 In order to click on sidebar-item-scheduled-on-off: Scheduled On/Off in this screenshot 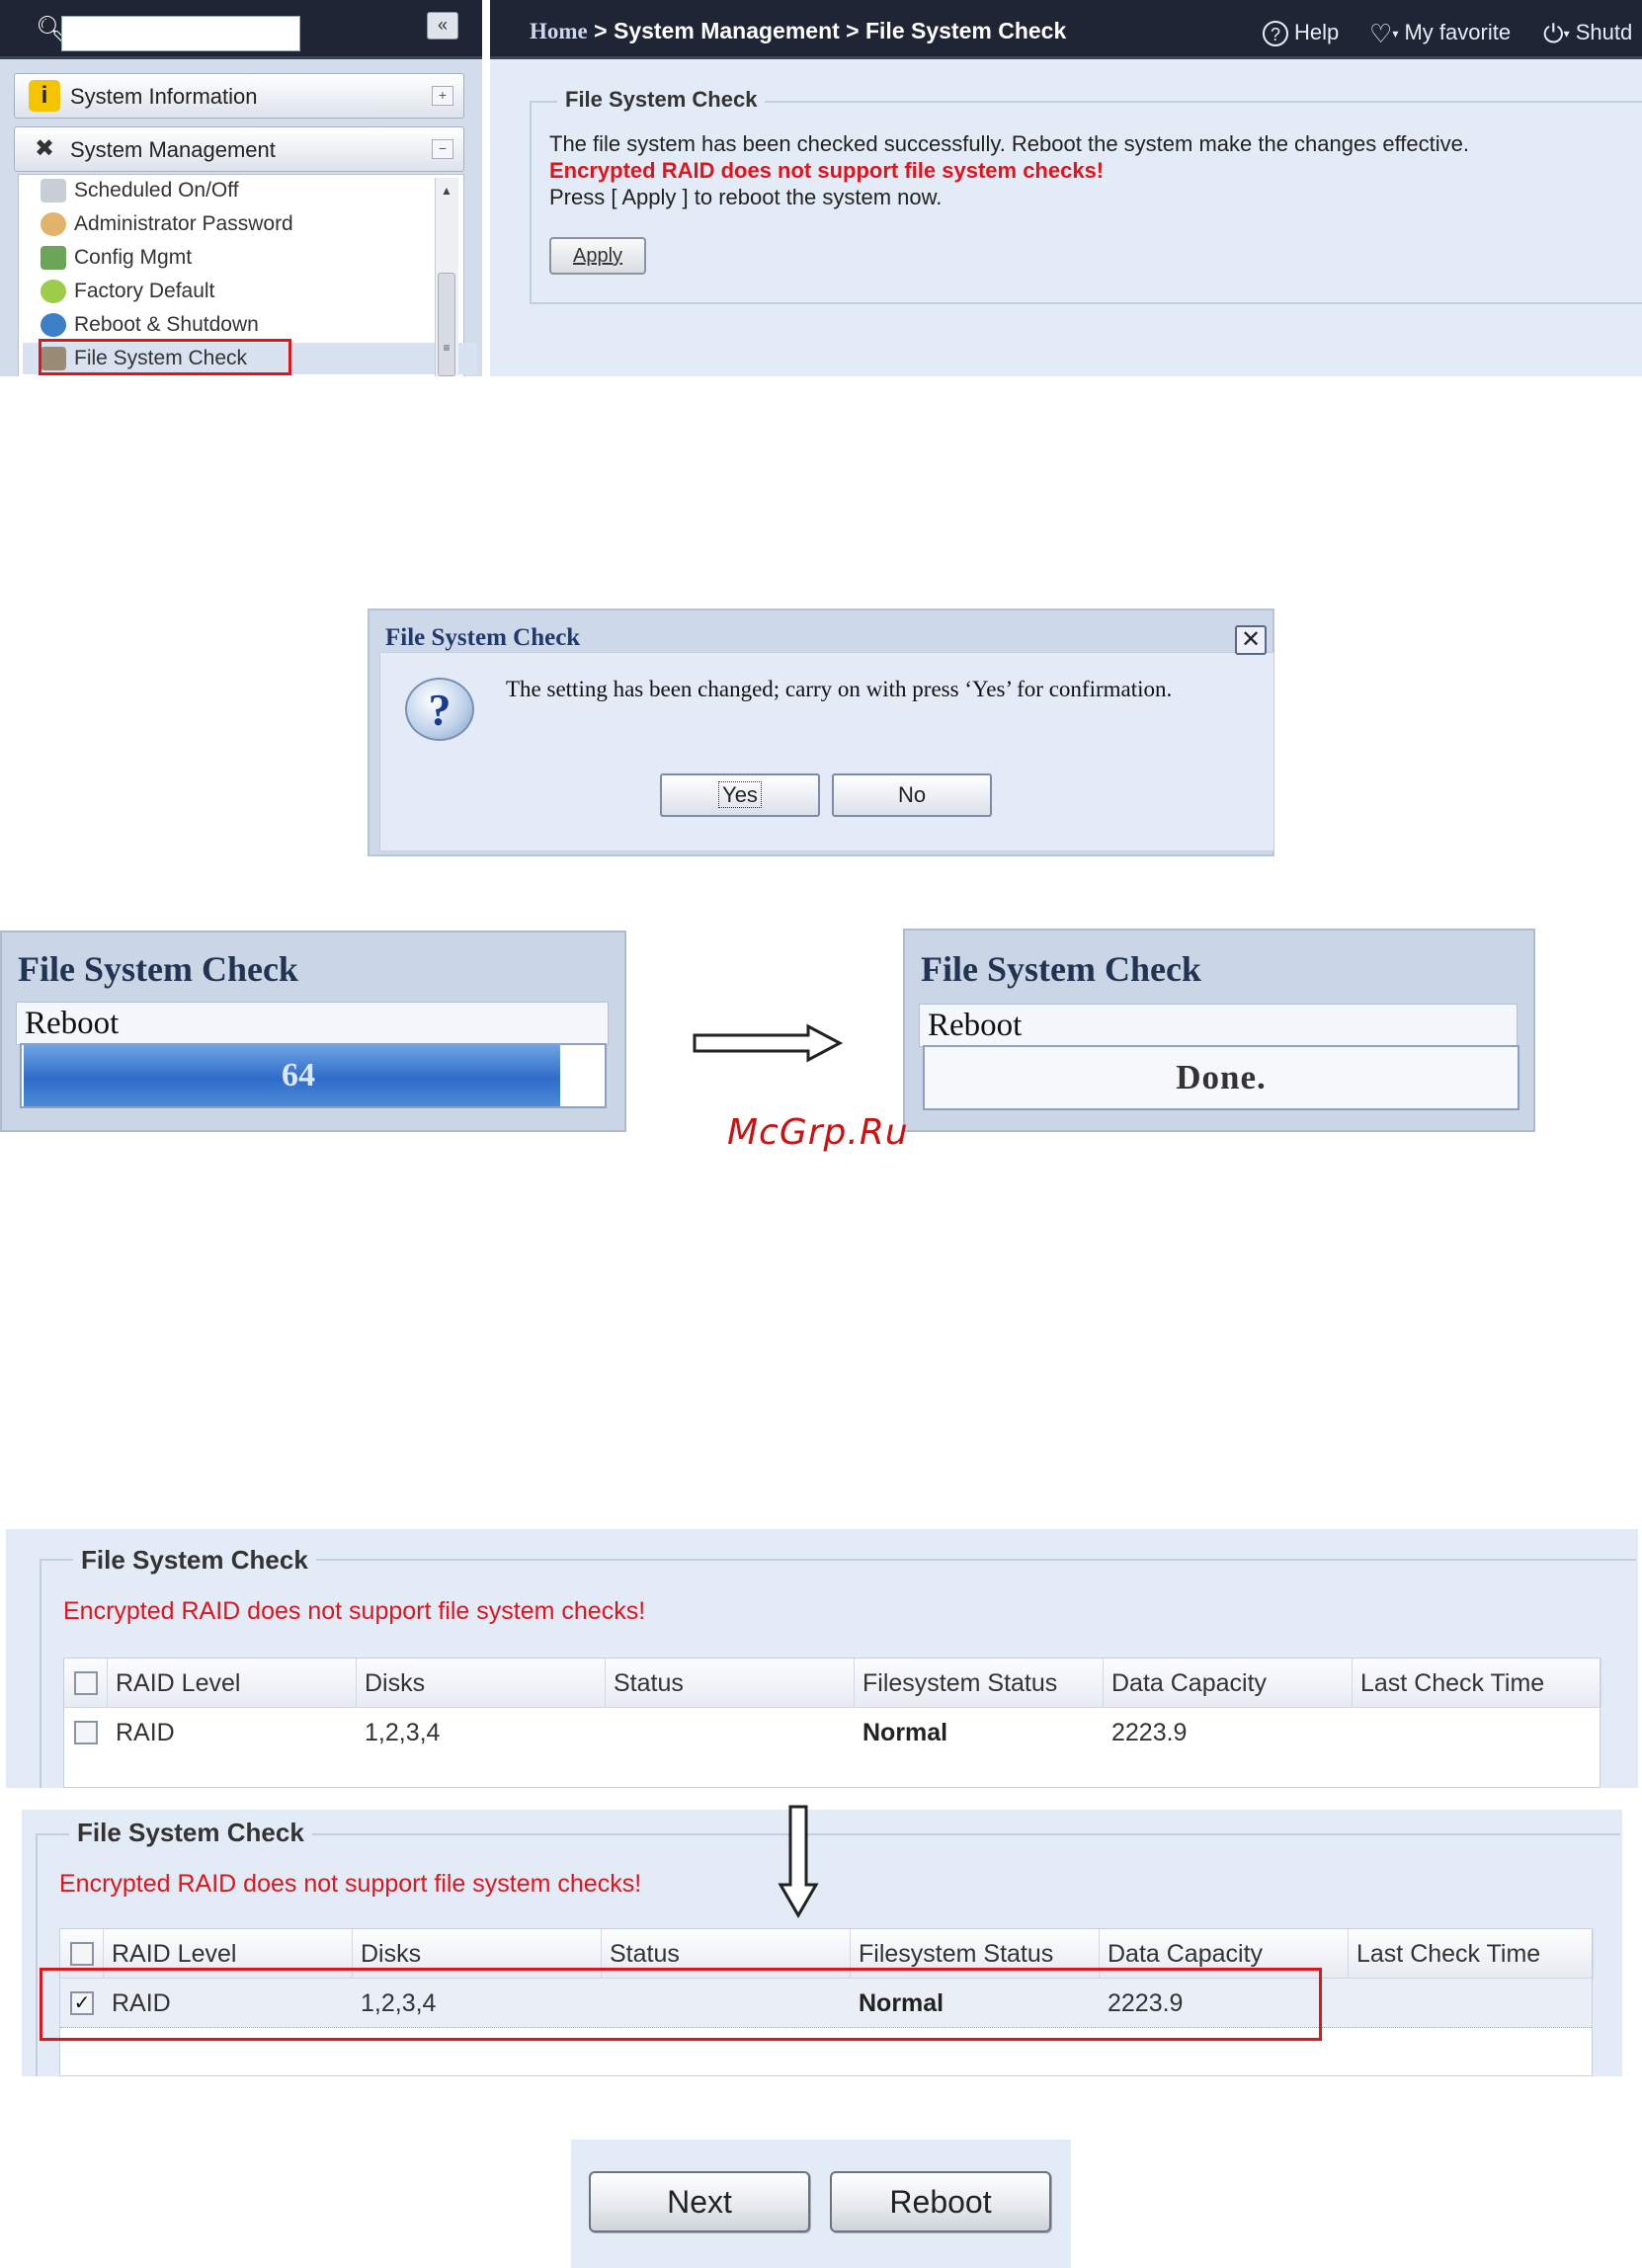, I will do `click(140, 191)`.